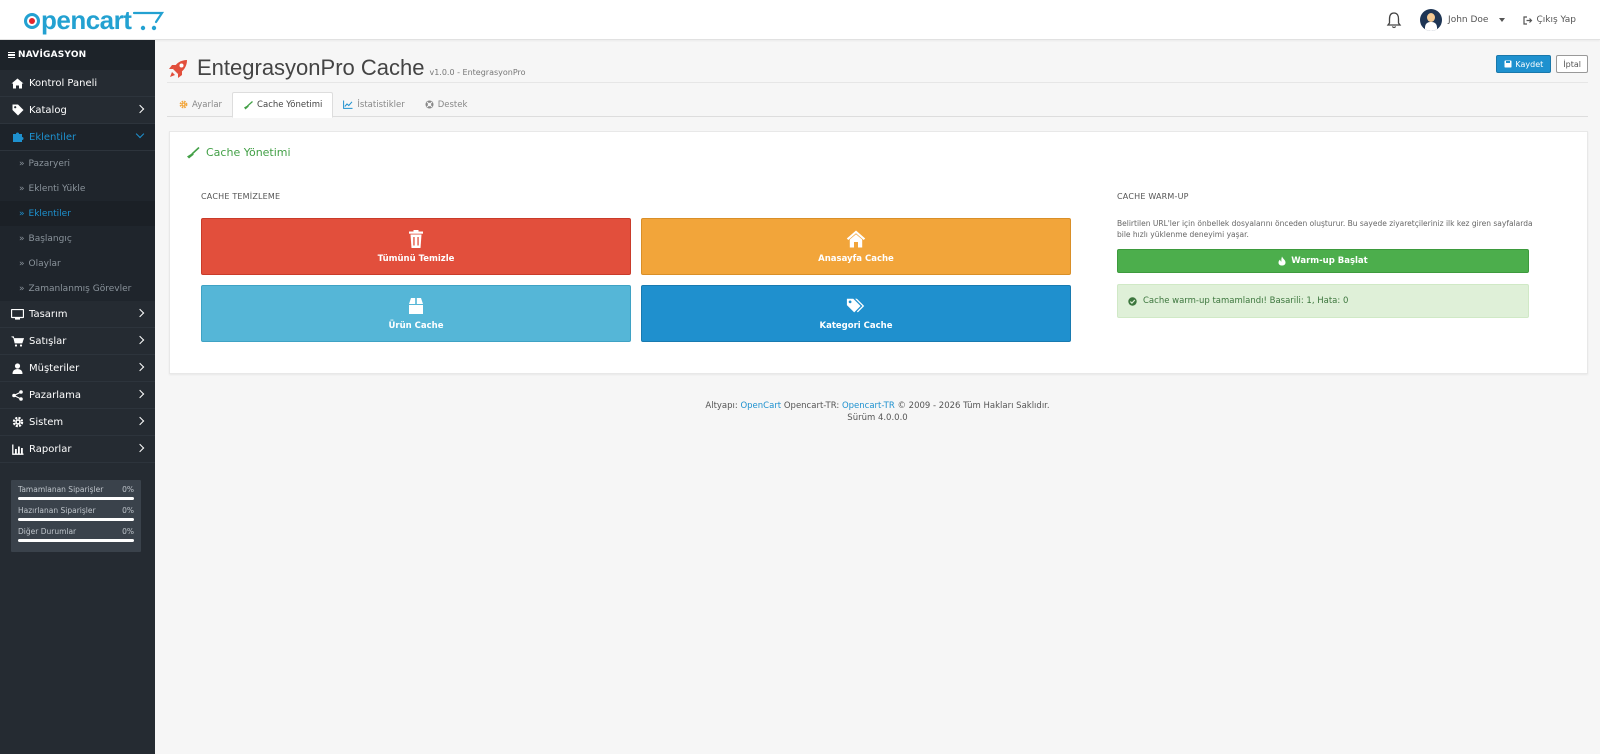  What do you see at coordinates (44, 263) in the screenshot?
I see `submenu-label: Olaylar` at bounding box center [44, 263].